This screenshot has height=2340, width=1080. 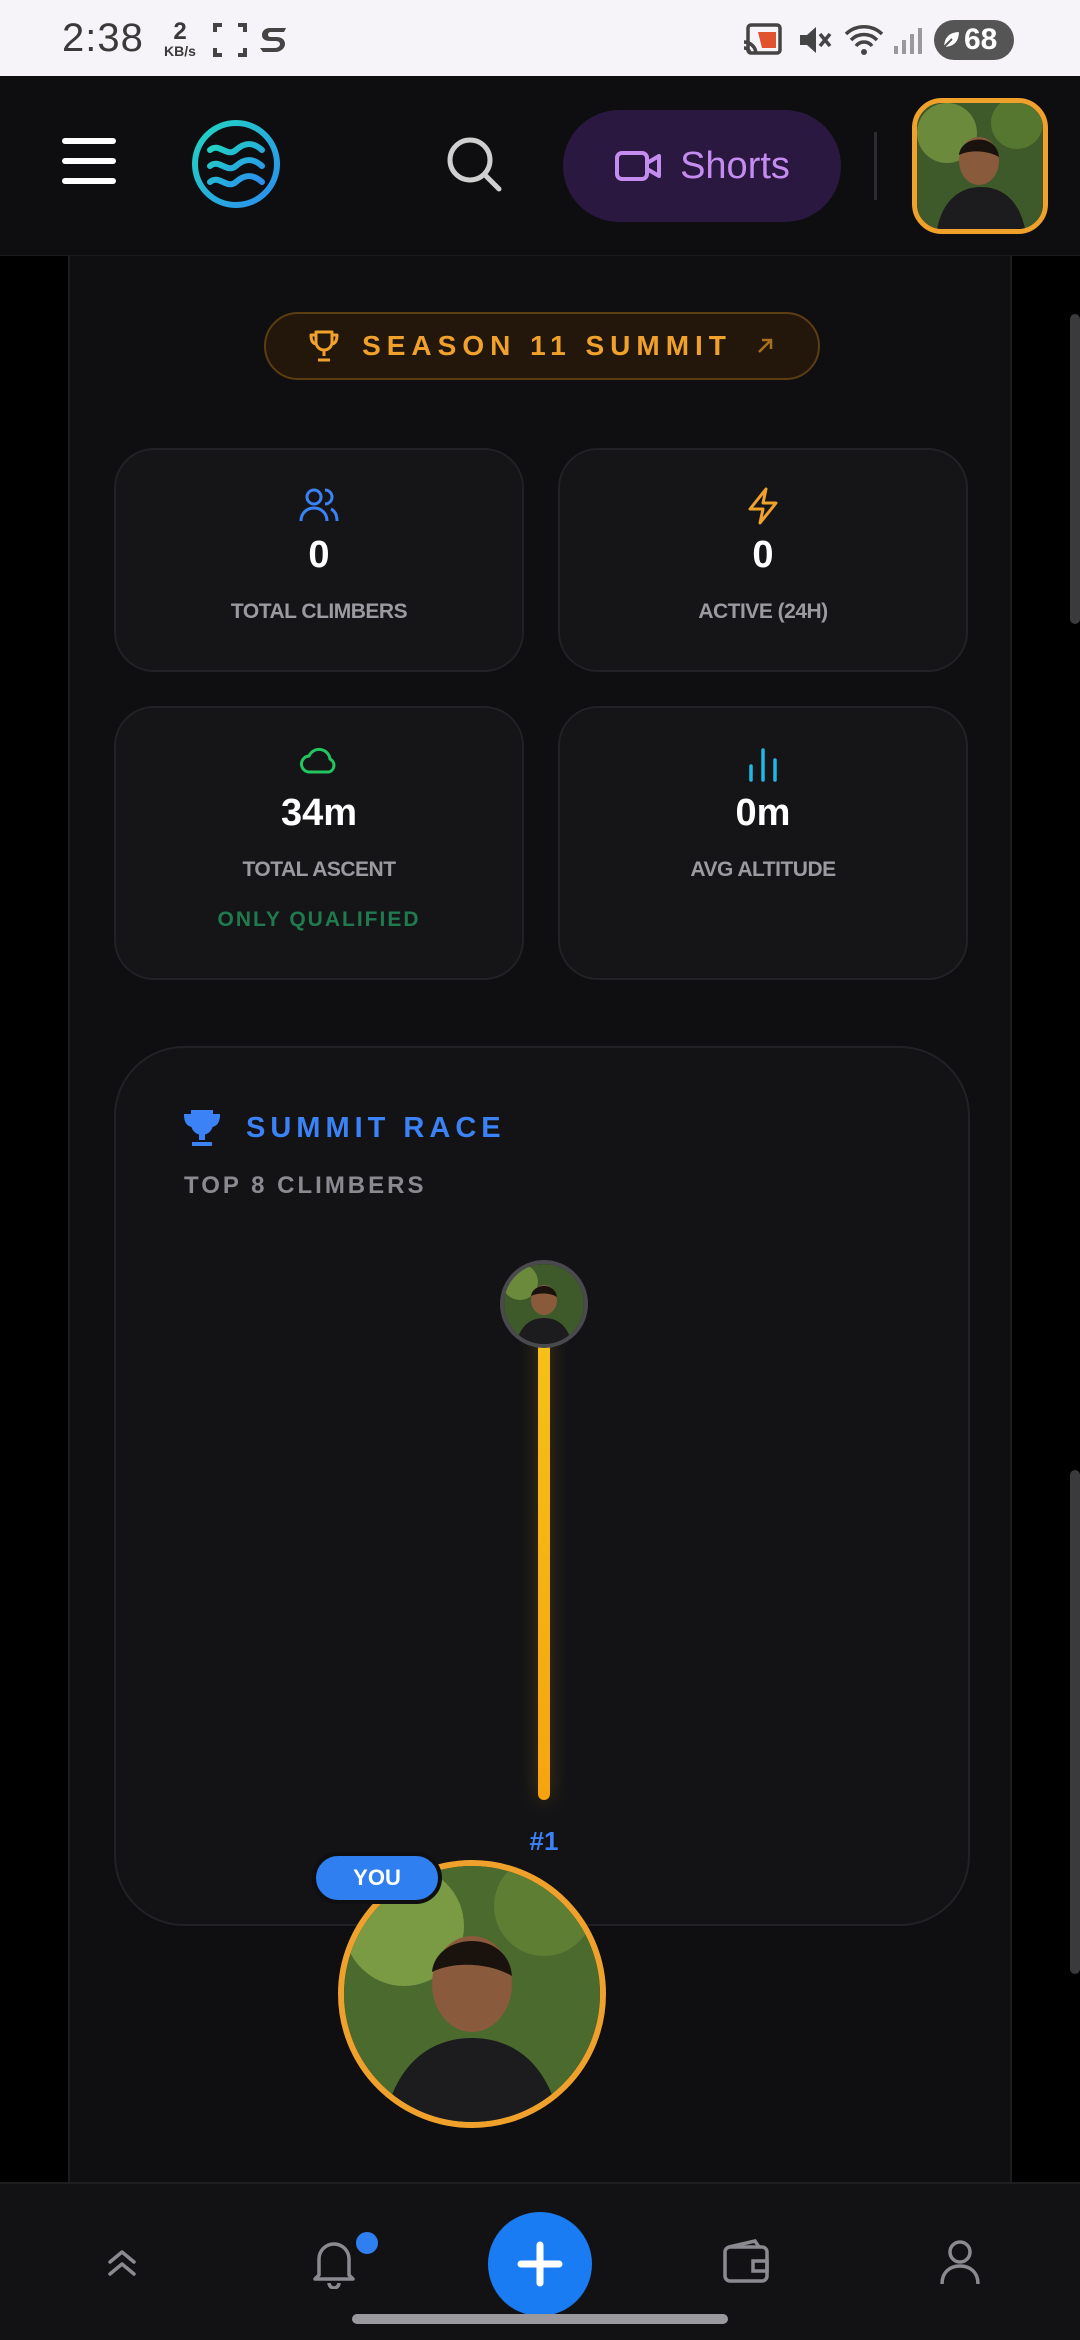 I want to click on scrollbar-thumb-main, so click(x=1075, y=1722).